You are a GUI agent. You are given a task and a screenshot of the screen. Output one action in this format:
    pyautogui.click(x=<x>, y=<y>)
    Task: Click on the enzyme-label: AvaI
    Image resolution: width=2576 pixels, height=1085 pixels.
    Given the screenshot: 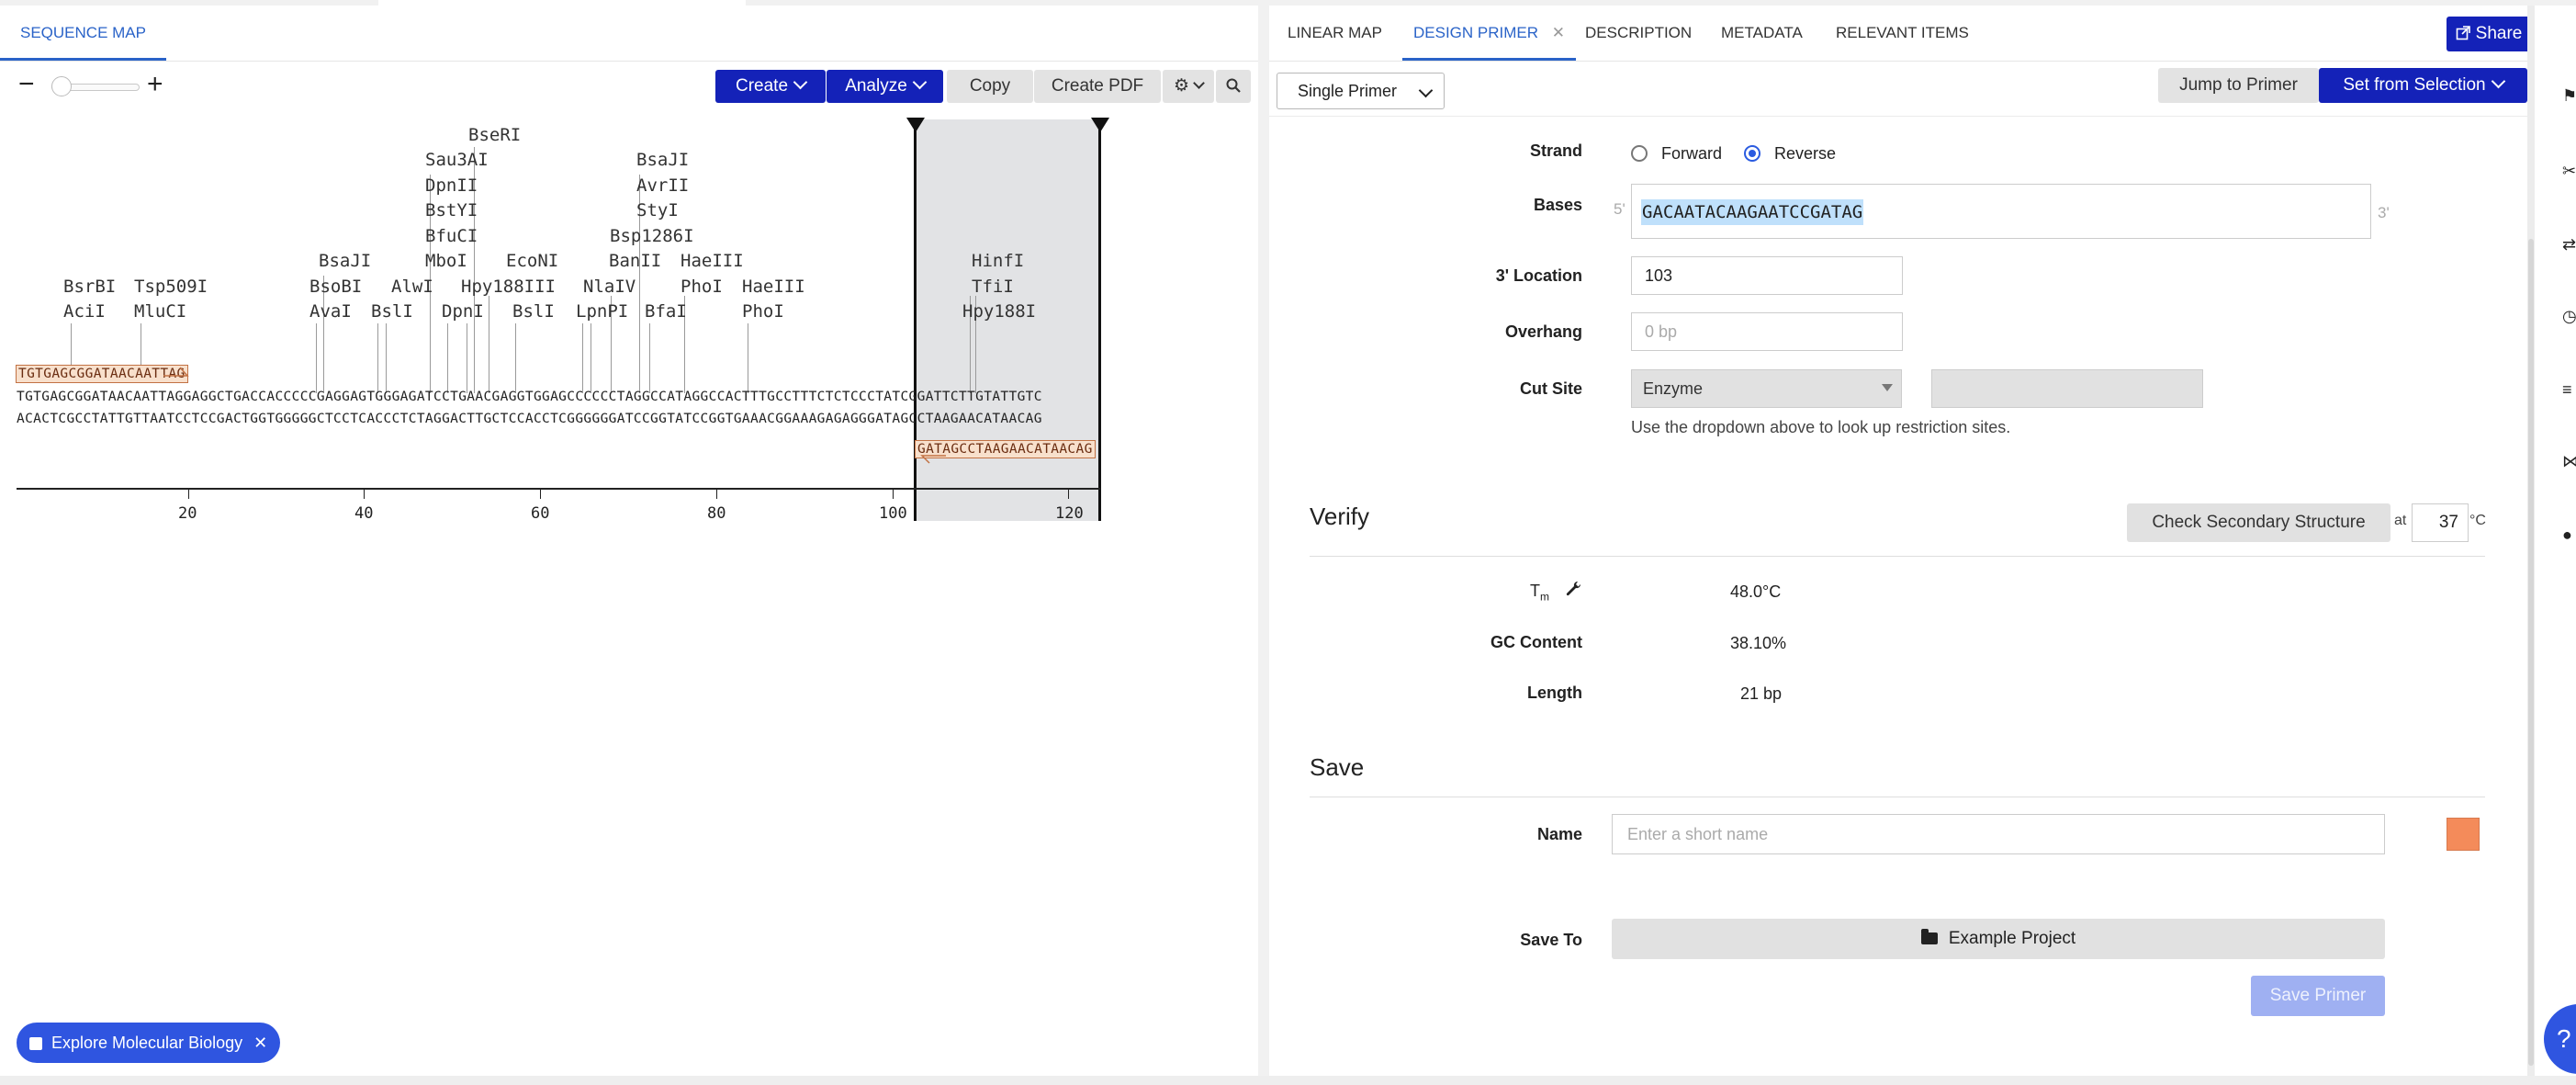 What is the action you would take?
    pyautogui.click(x=330, y=311)
    